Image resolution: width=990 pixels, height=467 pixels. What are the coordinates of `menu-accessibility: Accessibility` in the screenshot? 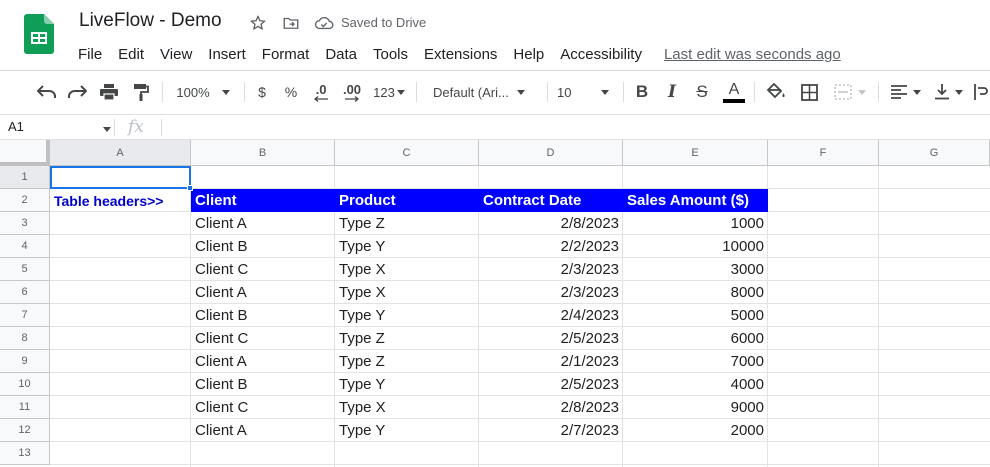 It's located at (601, 54).